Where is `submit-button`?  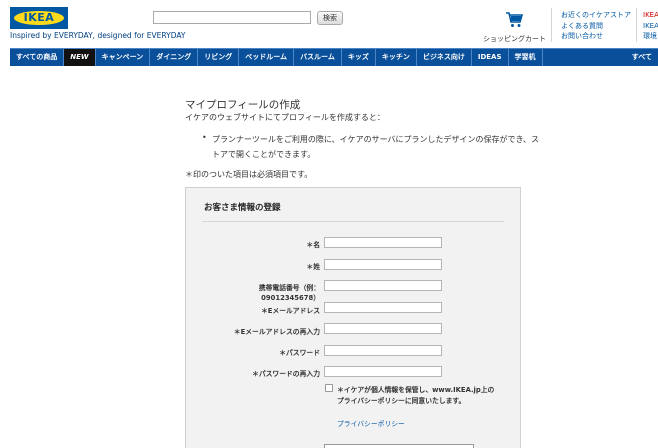
submit-button is located at coordinates (399, 446).